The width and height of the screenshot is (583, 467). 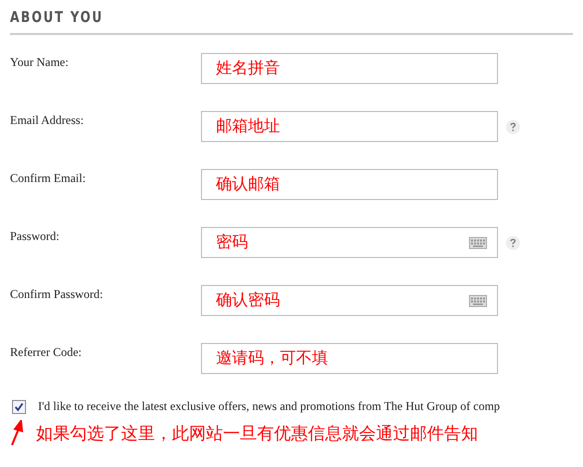 What do you see at coordinates (47, 120) in the screenshot?
I see `field-label: Email Address:` at bounding box center [47, 120].